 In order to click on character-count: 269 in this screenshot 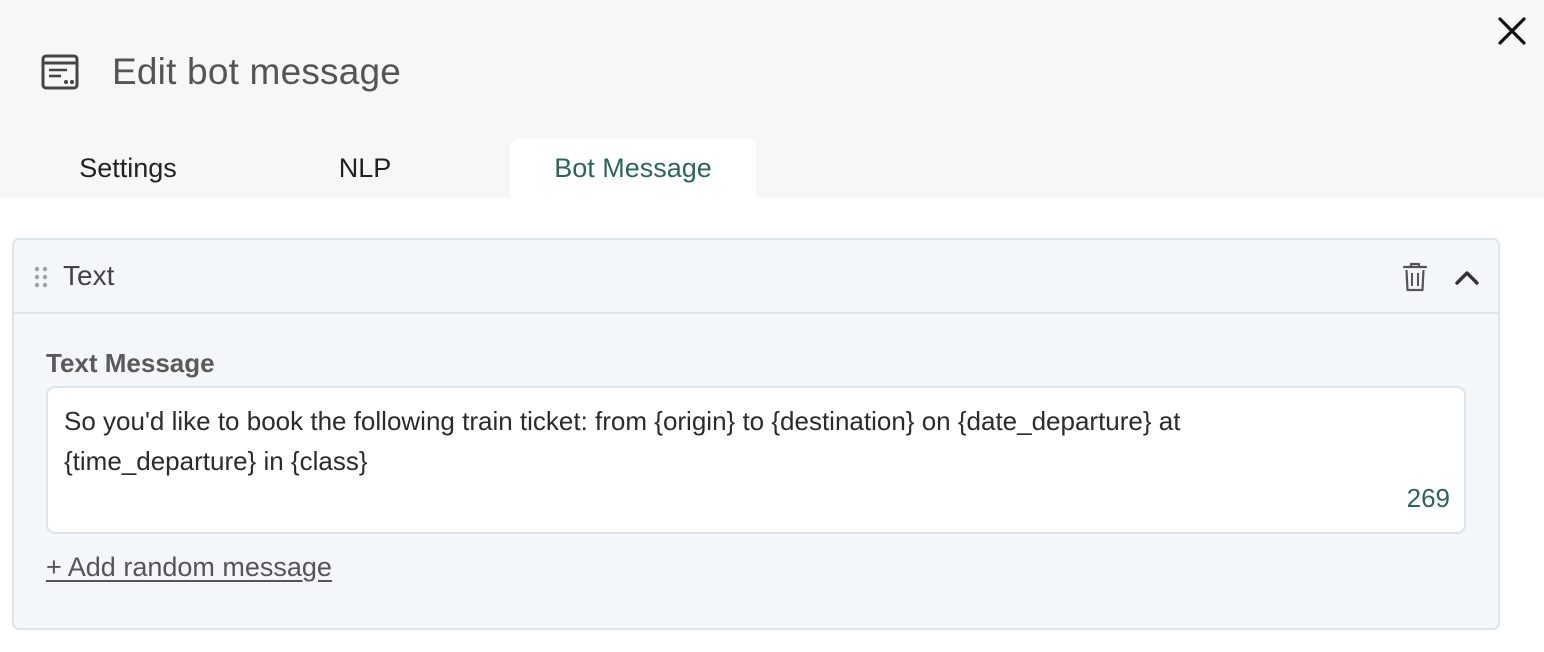, I will do `click(1428, 498)`.